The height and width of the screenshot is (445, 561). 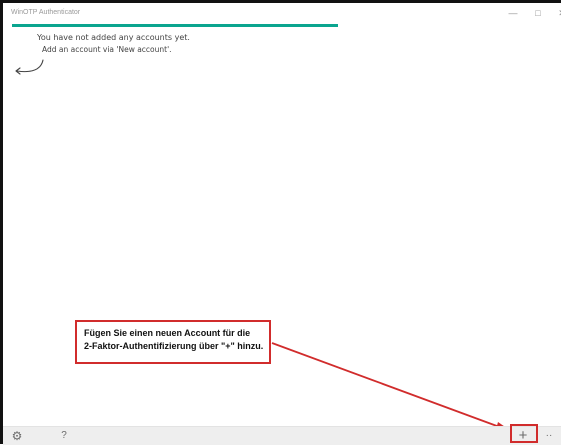 What do you see at coordinates (113, 37) in the screenshot?
I see `empty-state-text: You have not added any accounts yet.` at bounding box center [113, 37].